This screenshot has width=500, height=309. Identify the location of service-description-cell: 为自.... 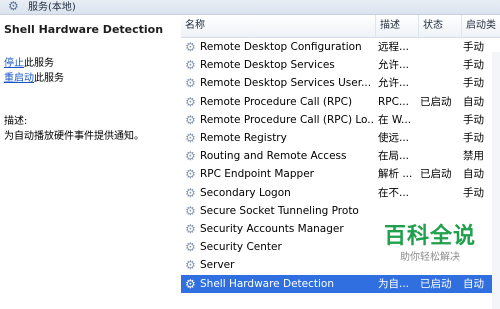
(394, 283).